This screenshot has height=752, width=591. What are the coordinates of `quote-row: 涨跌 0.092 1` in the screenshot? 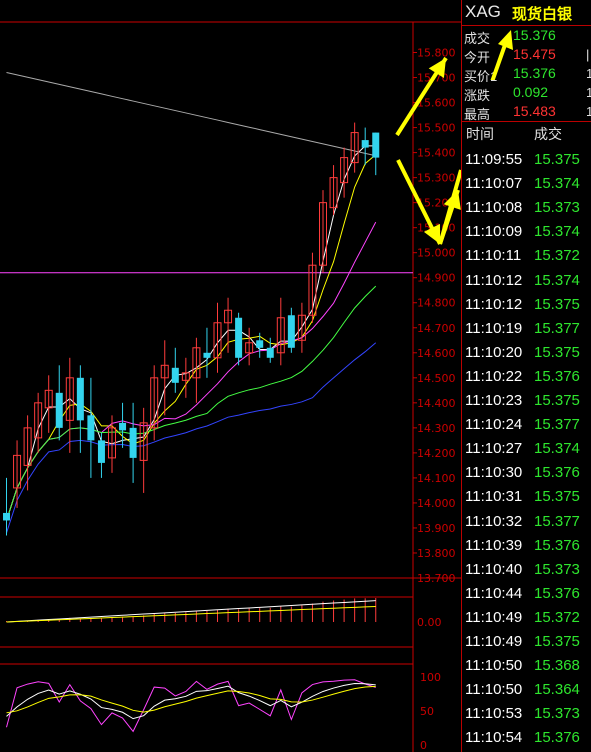 It's located at (526, 93).